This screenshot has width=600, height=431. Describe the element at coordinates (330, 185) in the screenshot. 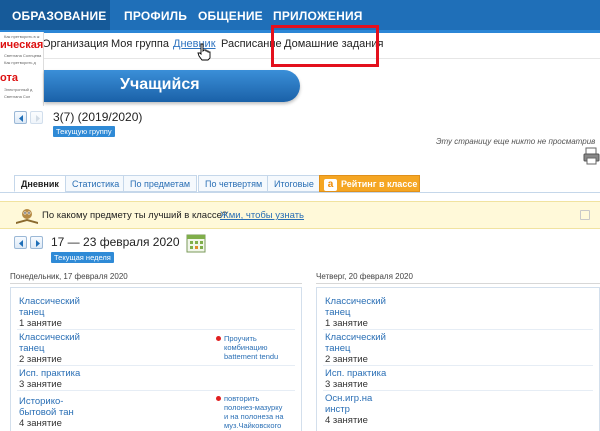

I see `rating-logo-icon: a` at that location.